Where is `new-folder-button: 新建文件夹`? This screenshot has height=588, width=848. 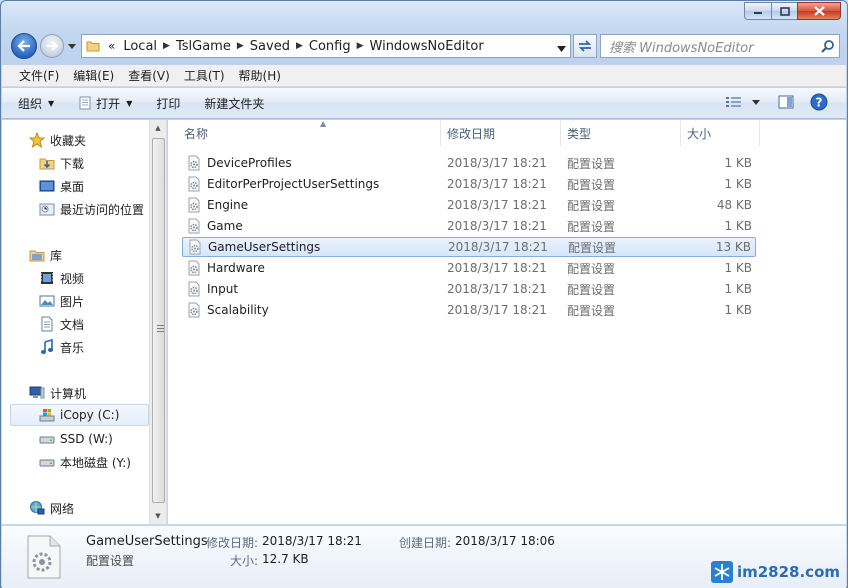 new-folder-button: 新建文件夹 is located at coordinates (234, 103).